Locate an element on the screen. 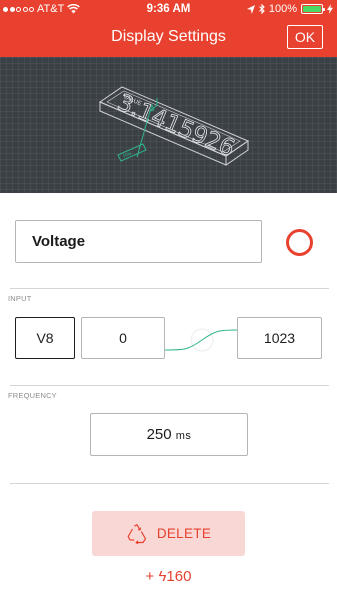  battery-percent: 100% is located at coordinates (282, 9).